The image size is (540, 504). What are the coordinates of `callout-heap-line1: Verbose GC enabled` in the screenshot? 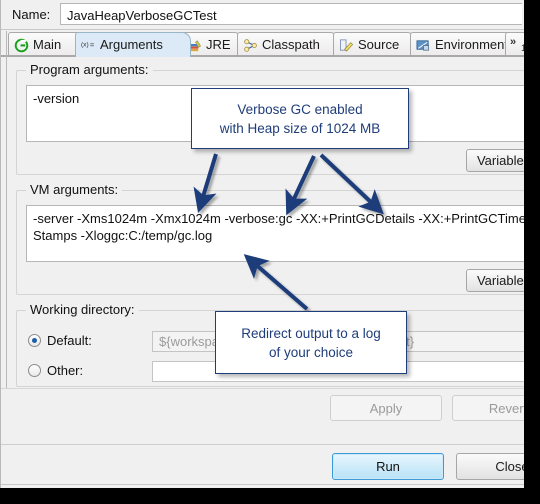 It's located at (300, 109).